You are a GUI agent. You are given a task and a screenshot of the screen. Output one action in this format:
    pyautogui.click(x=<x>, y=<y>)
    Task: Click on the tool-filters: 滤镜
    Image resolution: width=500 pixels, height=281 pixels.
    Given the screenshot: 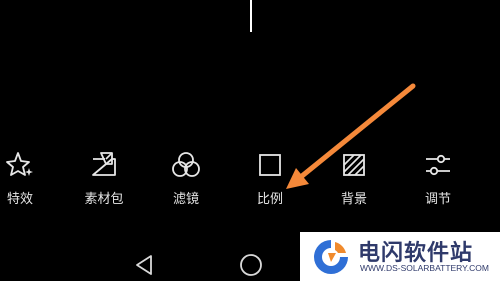 What is the action you would take?
    pyautogui.click(x=186, y=186)
    